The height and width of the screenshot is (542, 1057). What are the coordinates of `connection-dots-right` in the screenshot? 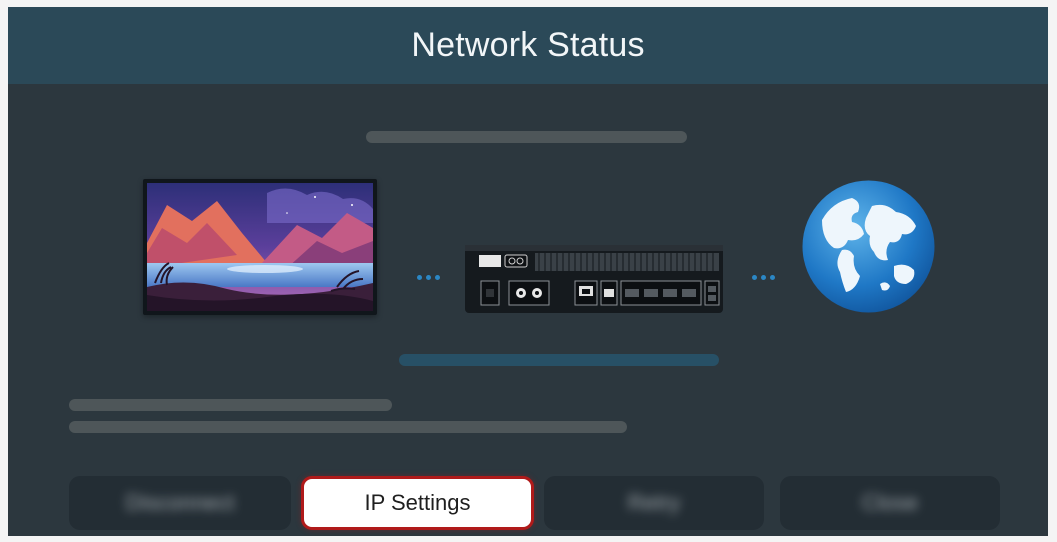 It's located at (763, 277).